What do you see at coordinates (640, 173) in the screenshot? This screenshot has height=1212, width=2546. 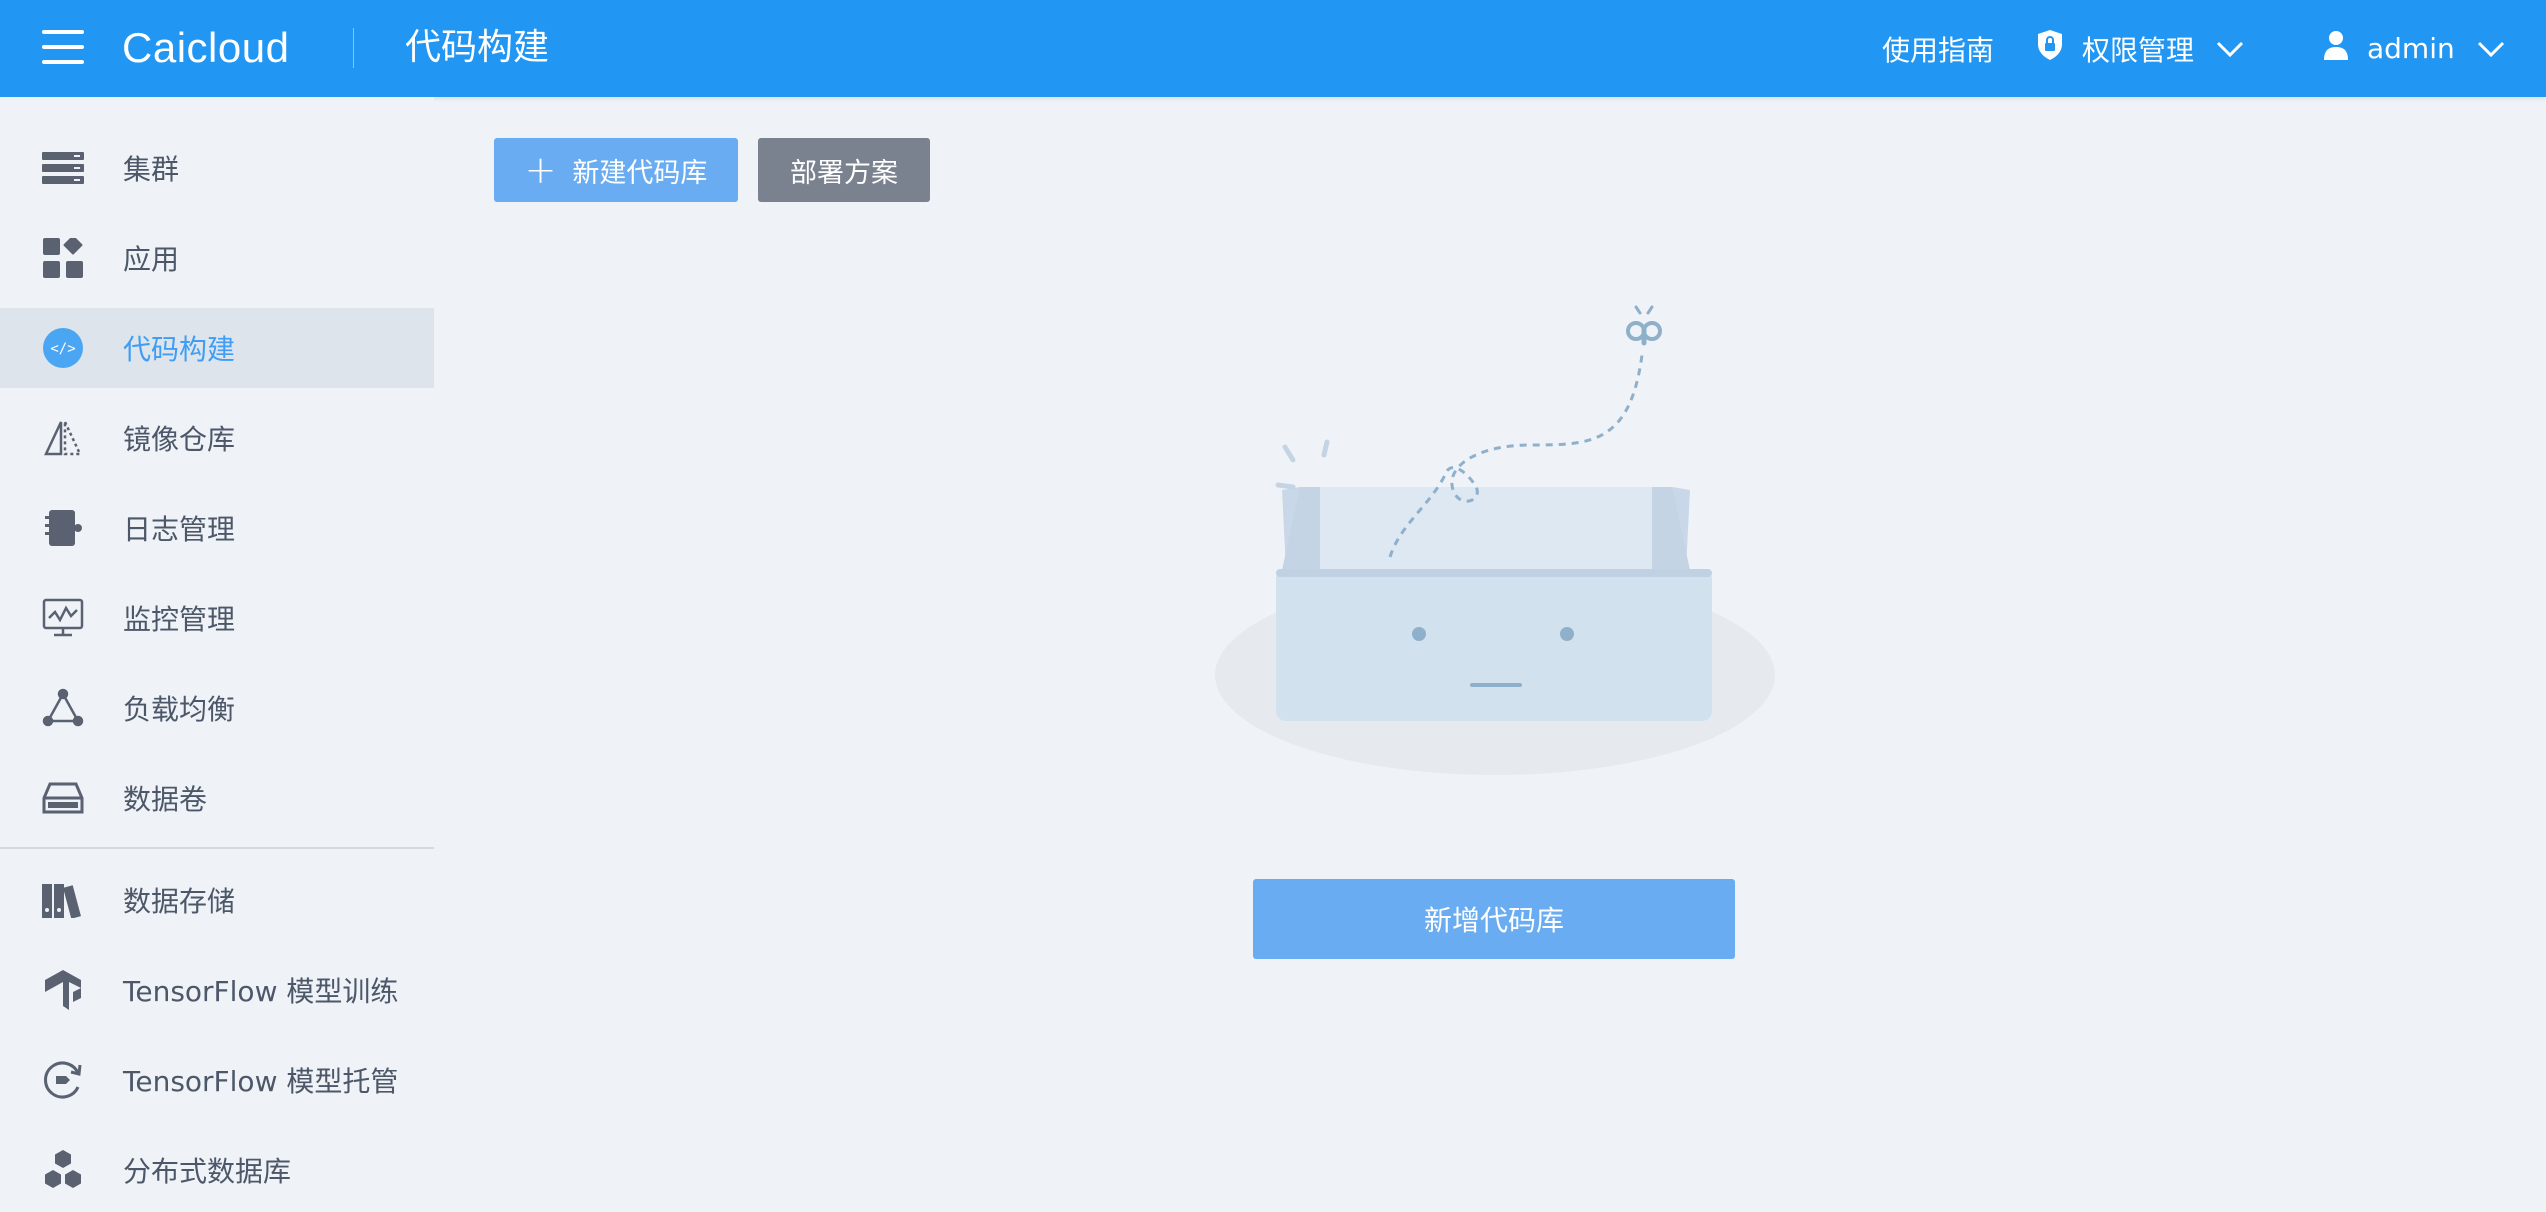 I see `new-repo-label: 新建代码库` at bounding box center [640, 173].